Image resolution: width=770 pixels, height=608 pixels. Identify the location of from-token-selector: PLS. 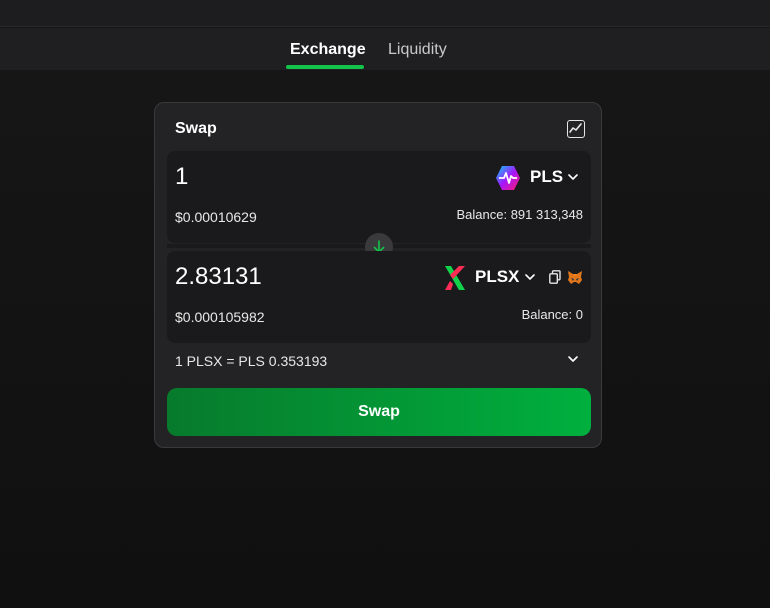
(539, 178).